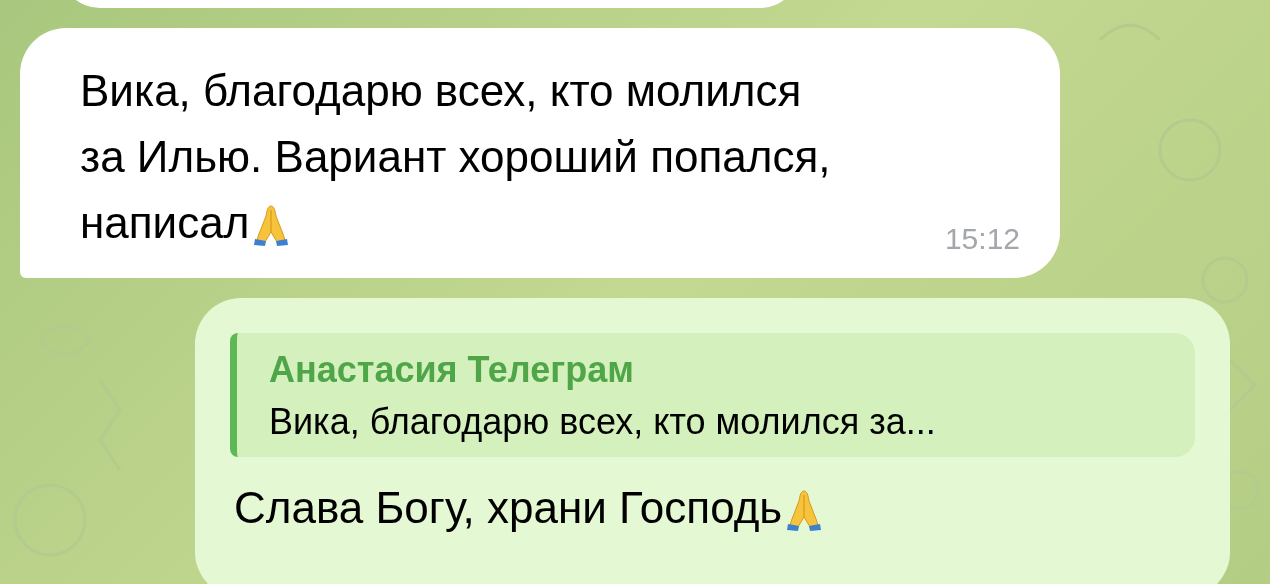 The width and height of the screenshot is (1270, 584). What do you see at coordinates (508, 508) in the screenshot?
I see `message-text: Слава Богу, храни Господь` at bounding box center [508, 508].